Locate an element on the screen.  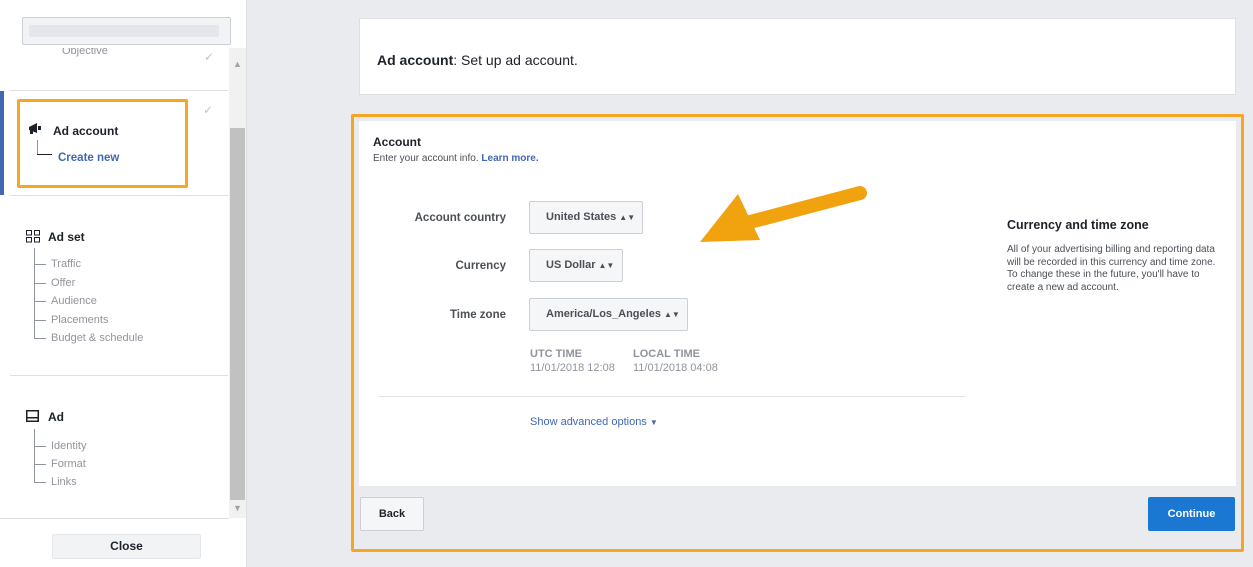
page-title: Ad account: Set up ad account. is located at coordinates (477, 60).